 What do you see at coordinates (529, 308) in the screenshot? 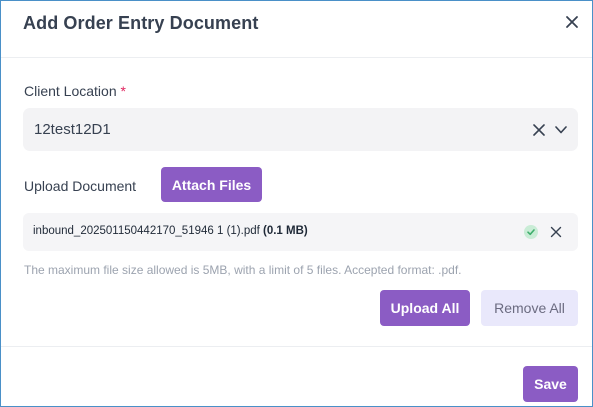
I see `remove-all-button: Remove All` at bounding box center [529, 308].